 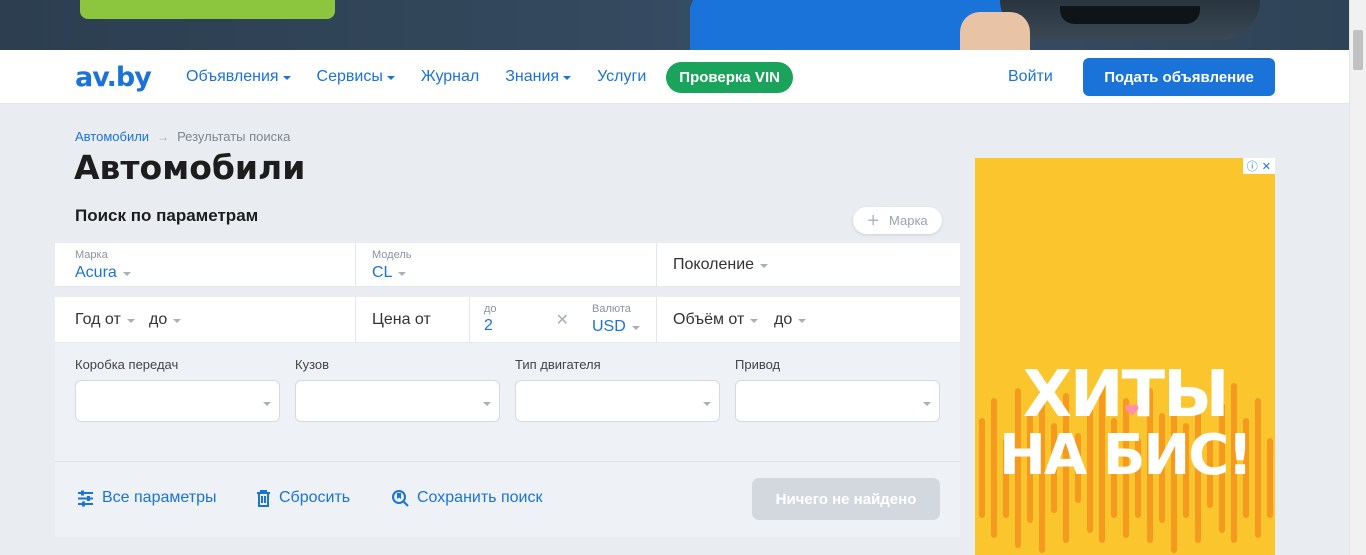 I want to click on generation-placeholder-wrap: Поколение, so click(x=721, y=265).